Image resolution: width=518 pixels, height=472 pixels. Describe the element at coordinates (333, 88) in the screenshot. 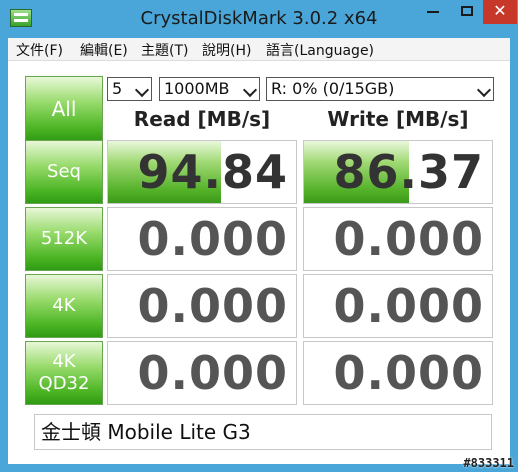

I see `drive-value: R: 0% (0/15GB)` at that location.